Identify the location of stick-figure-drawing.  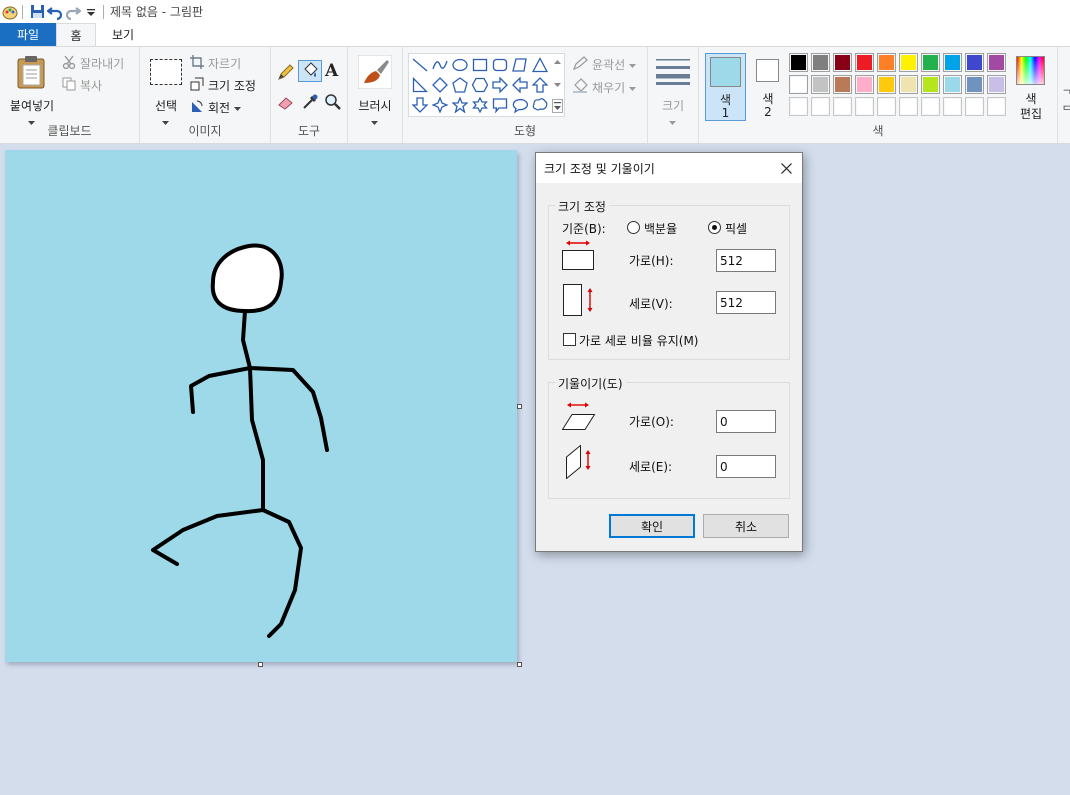
(240, 440).